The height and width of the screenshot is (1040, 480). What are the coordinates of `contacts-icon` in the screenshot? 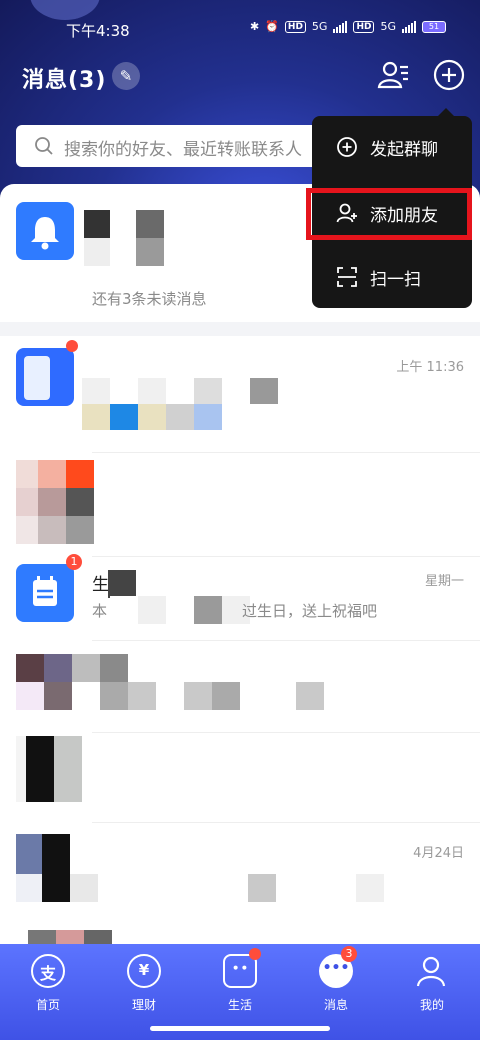 It's located at (392, 75).